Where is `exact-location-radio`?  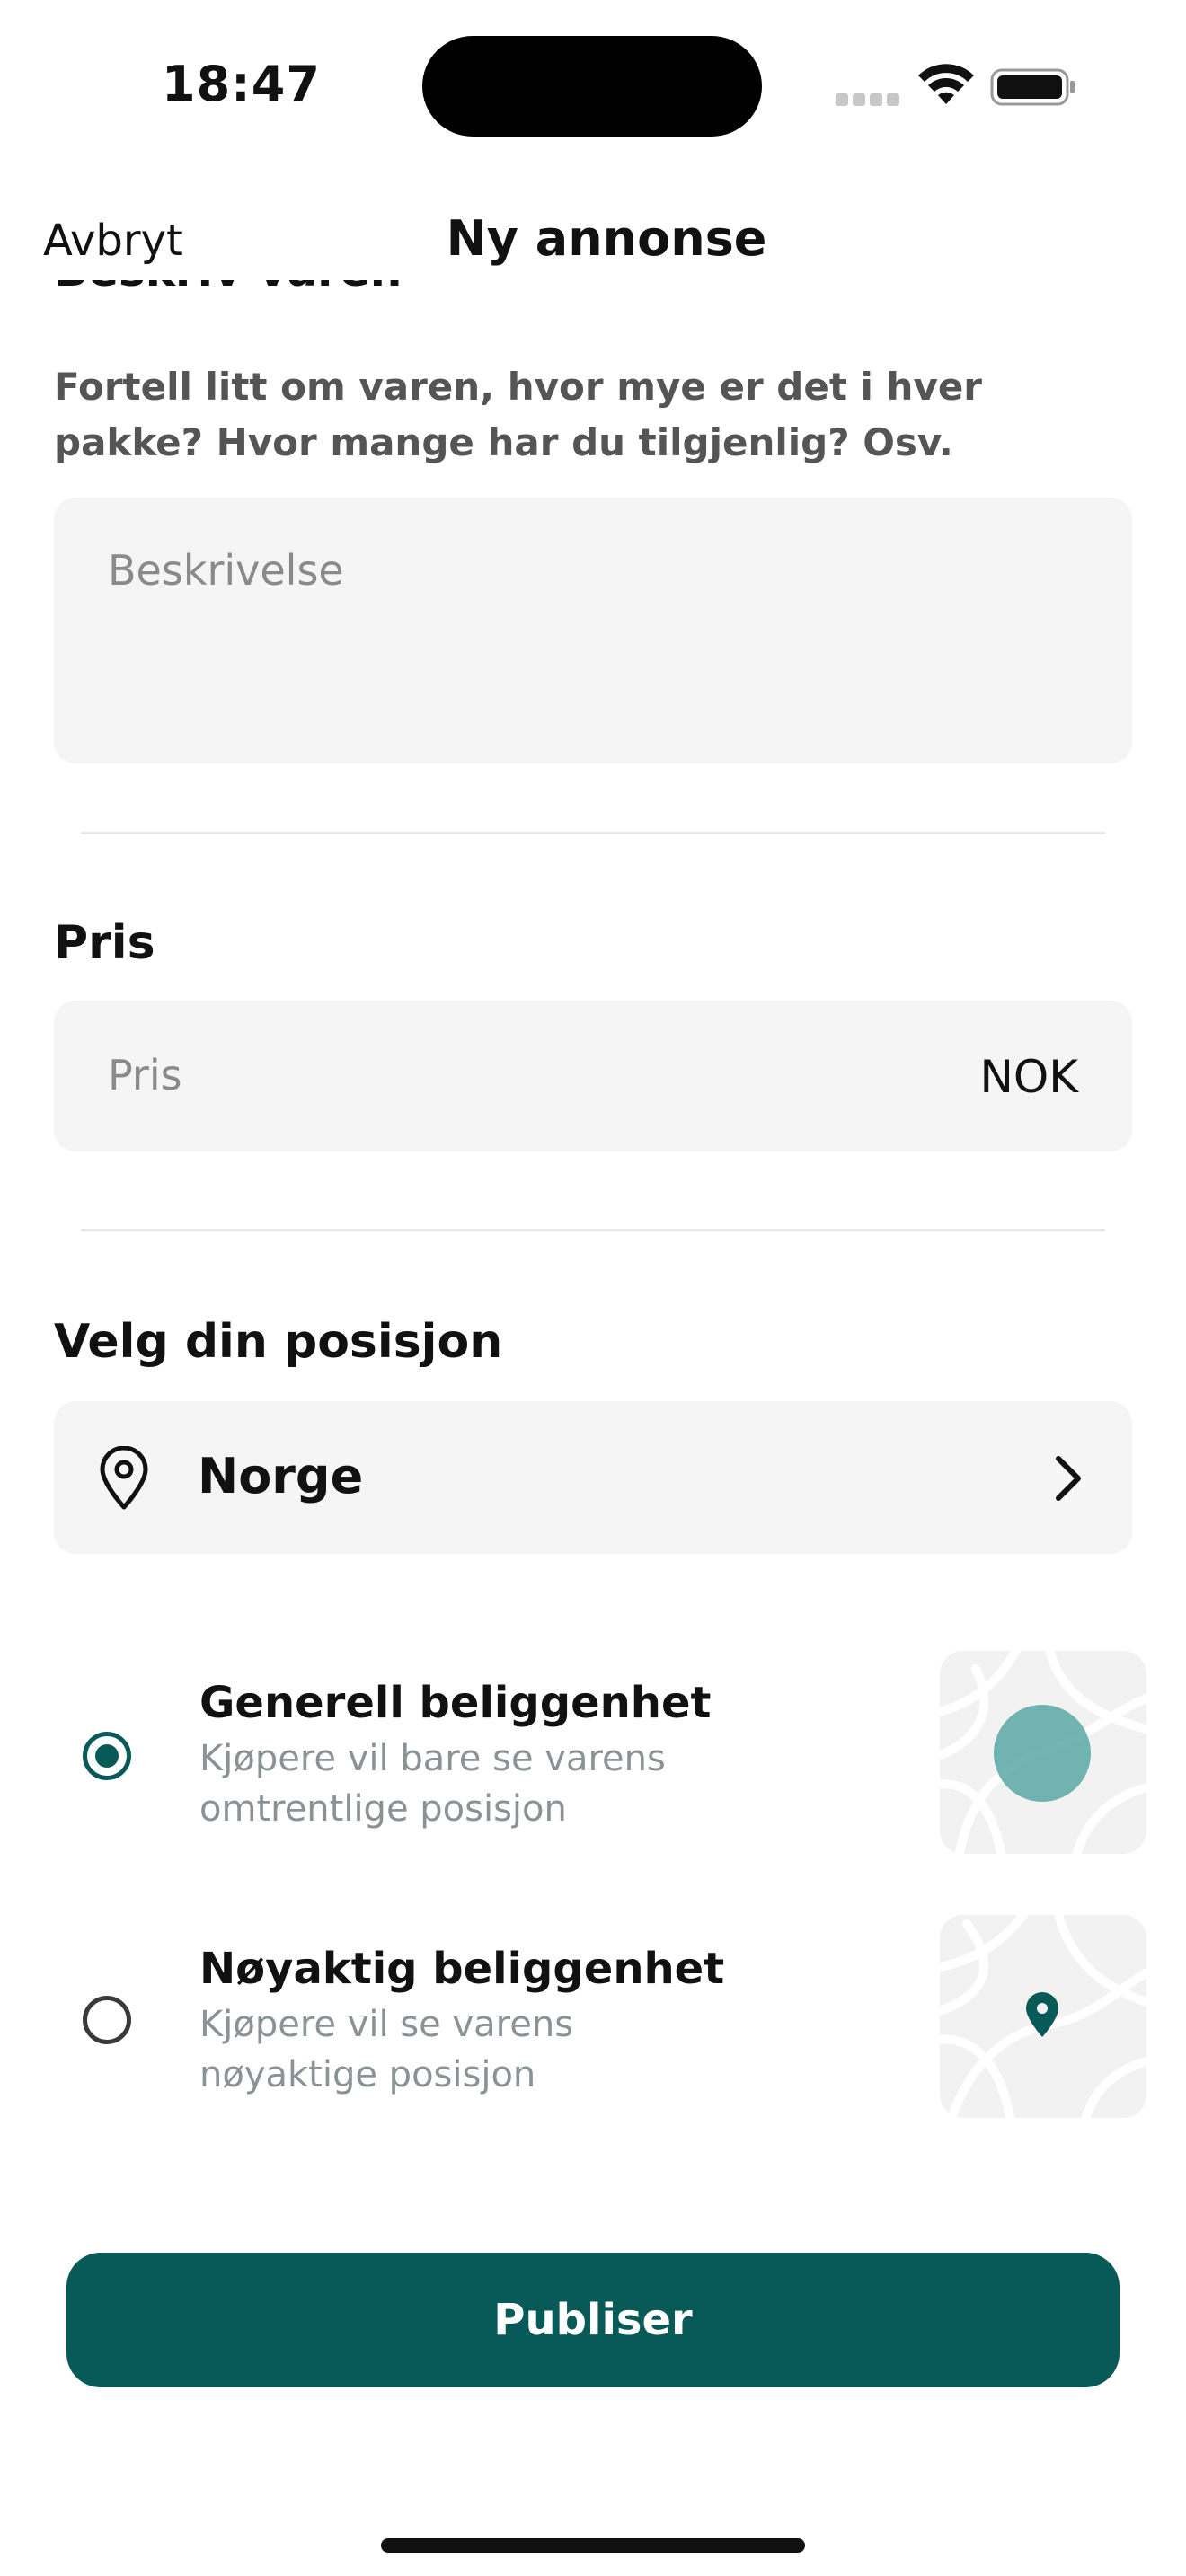
exact-location-radio is located at coordinates (107, 2020).